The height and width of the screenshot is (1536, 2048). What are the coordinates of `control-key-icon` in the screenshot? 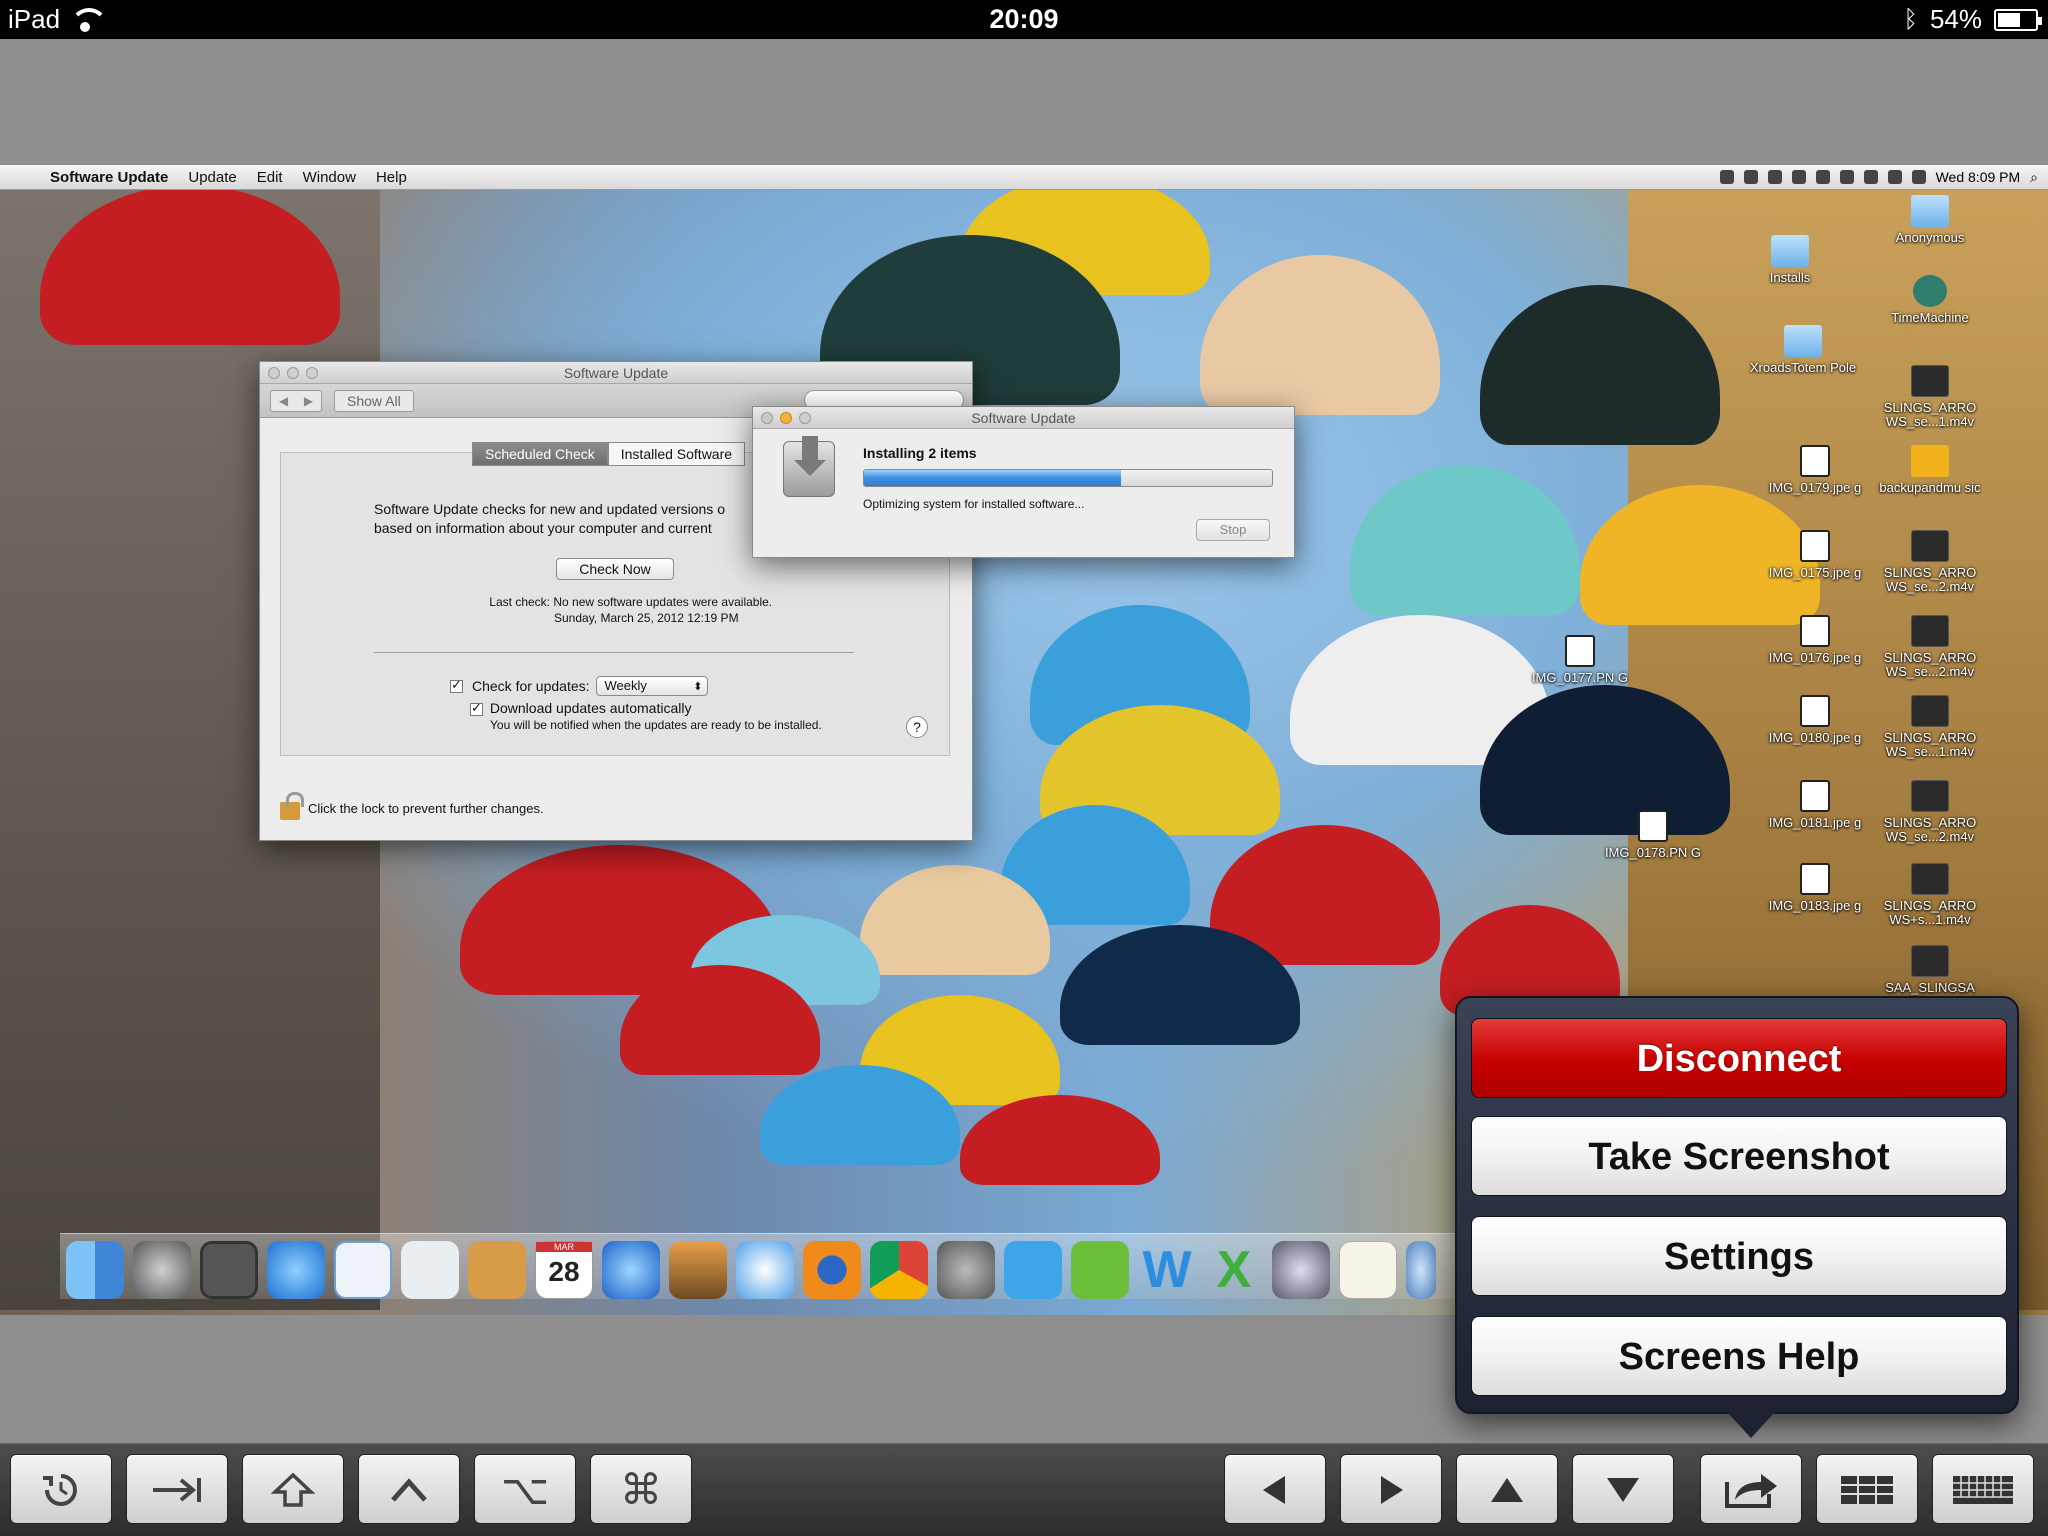 It's located at (409, 1489).